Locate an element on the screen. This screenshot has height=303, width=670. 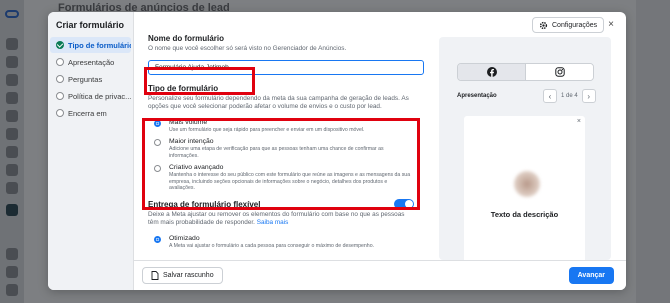
sidebar-item-questions: Perguntas is located at coordinates (90, 79).